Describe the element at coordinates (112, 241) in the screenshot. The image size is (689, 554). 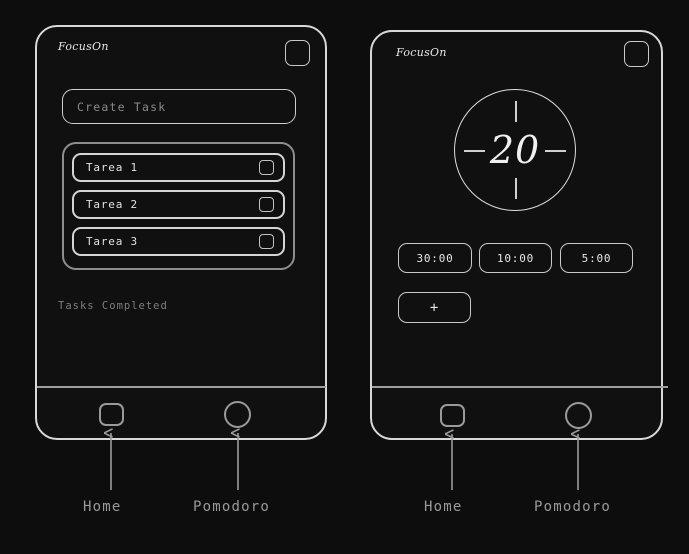
I see `task-label: Tarea 3` at that location.